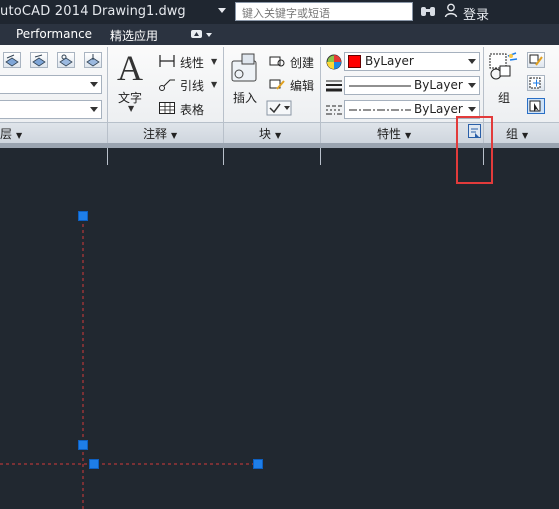  Describe the element at coordinates (279, 108) in the screenshot. I see `edit-attributes-icon` at that location.